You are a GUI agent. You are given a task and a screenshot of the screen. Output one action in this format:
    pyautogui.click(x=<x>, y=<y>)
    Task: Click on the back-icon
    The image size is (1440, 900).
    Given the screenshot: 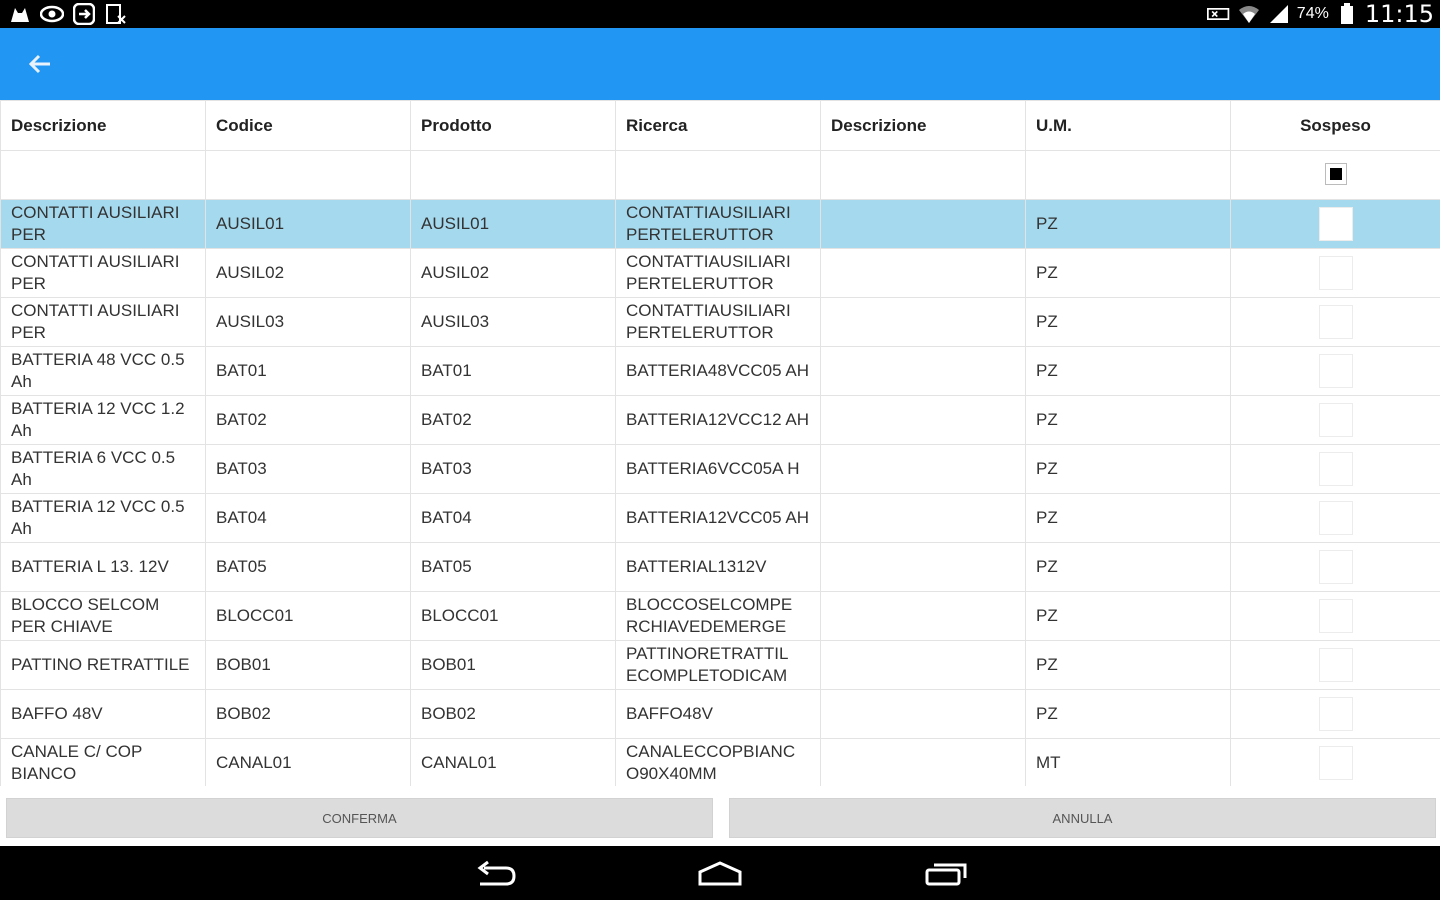 What is the action you would take?
    pyautogui.click(x=496, y=874)
    